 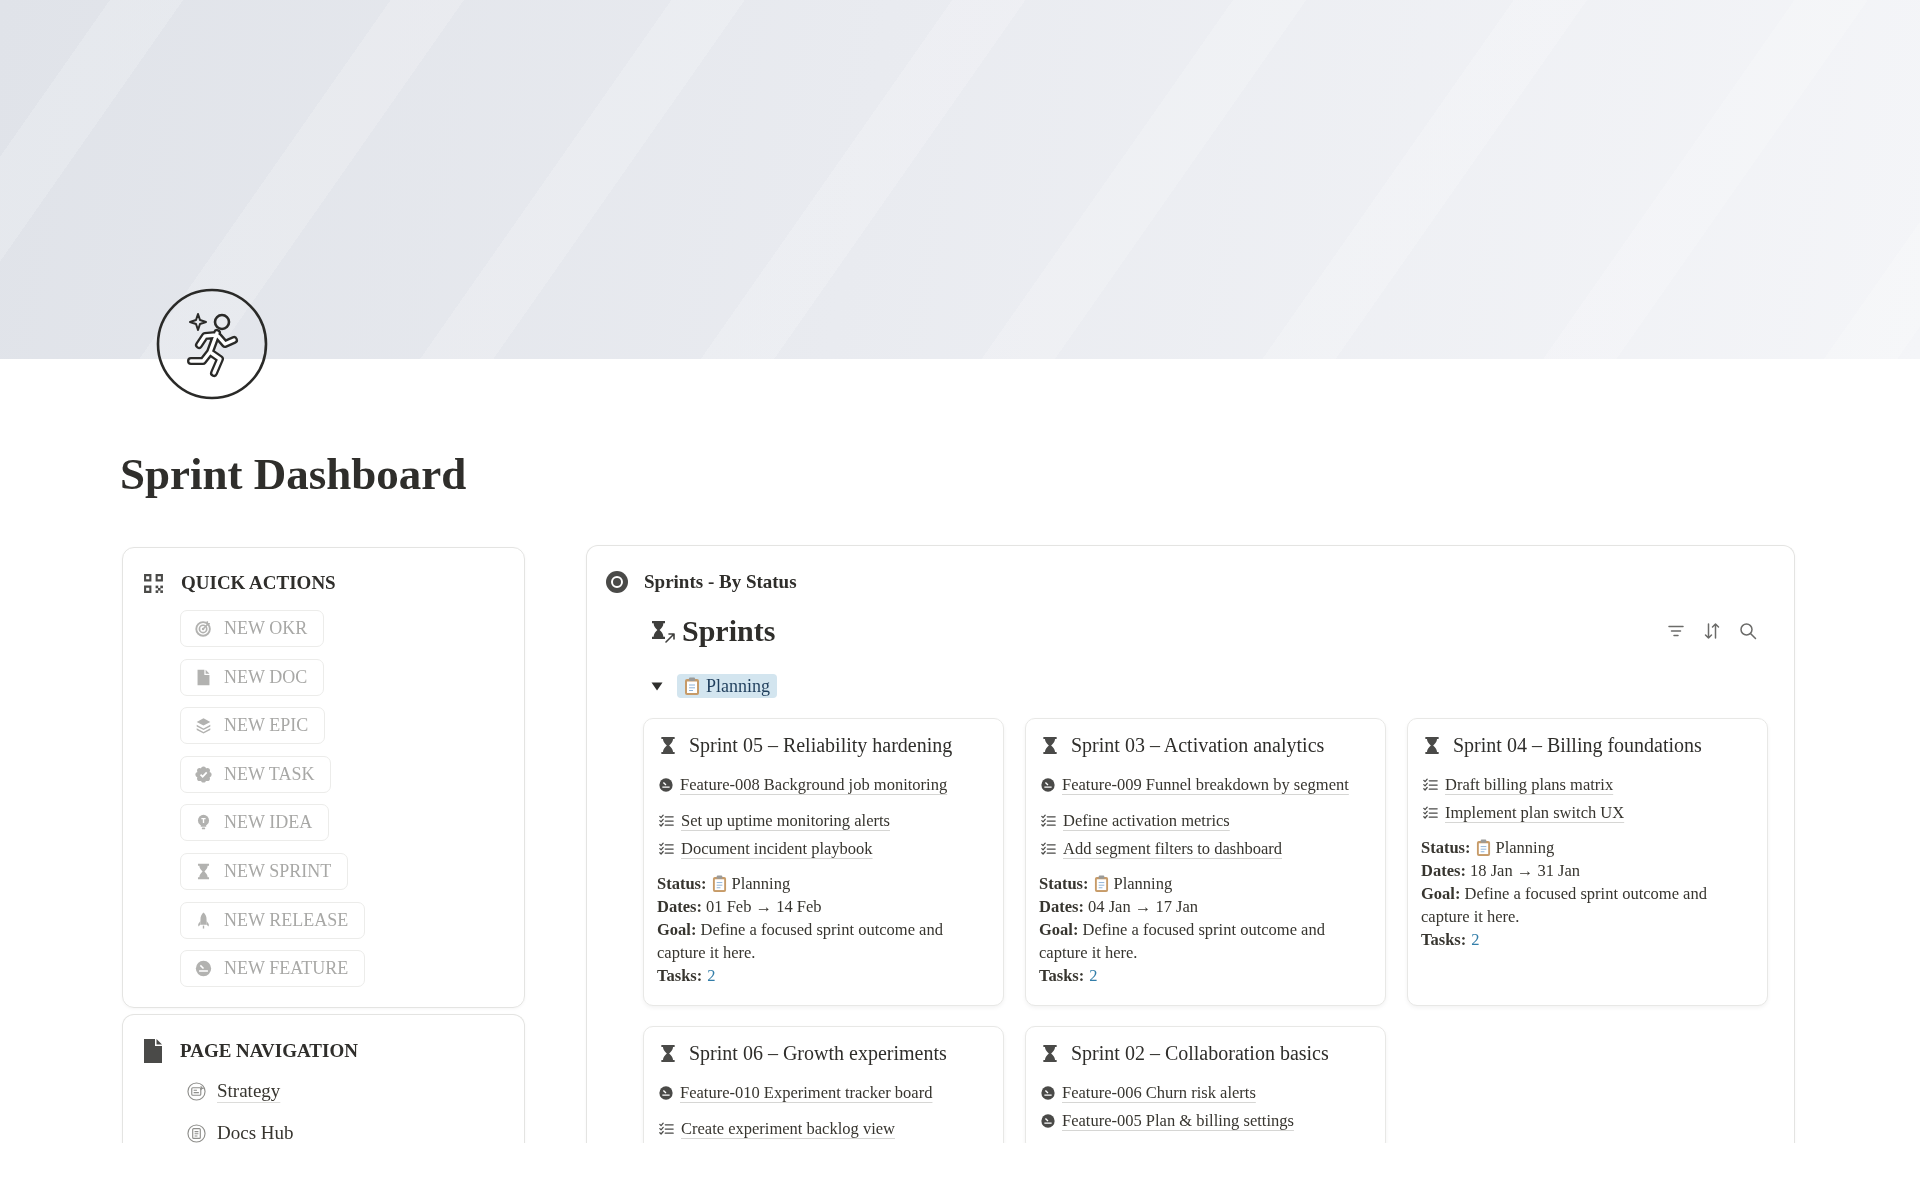 What do you see at coordinates (203, 823) in the screenshot?
I see `lightbulb-icon` at bounding box center [203, 823].